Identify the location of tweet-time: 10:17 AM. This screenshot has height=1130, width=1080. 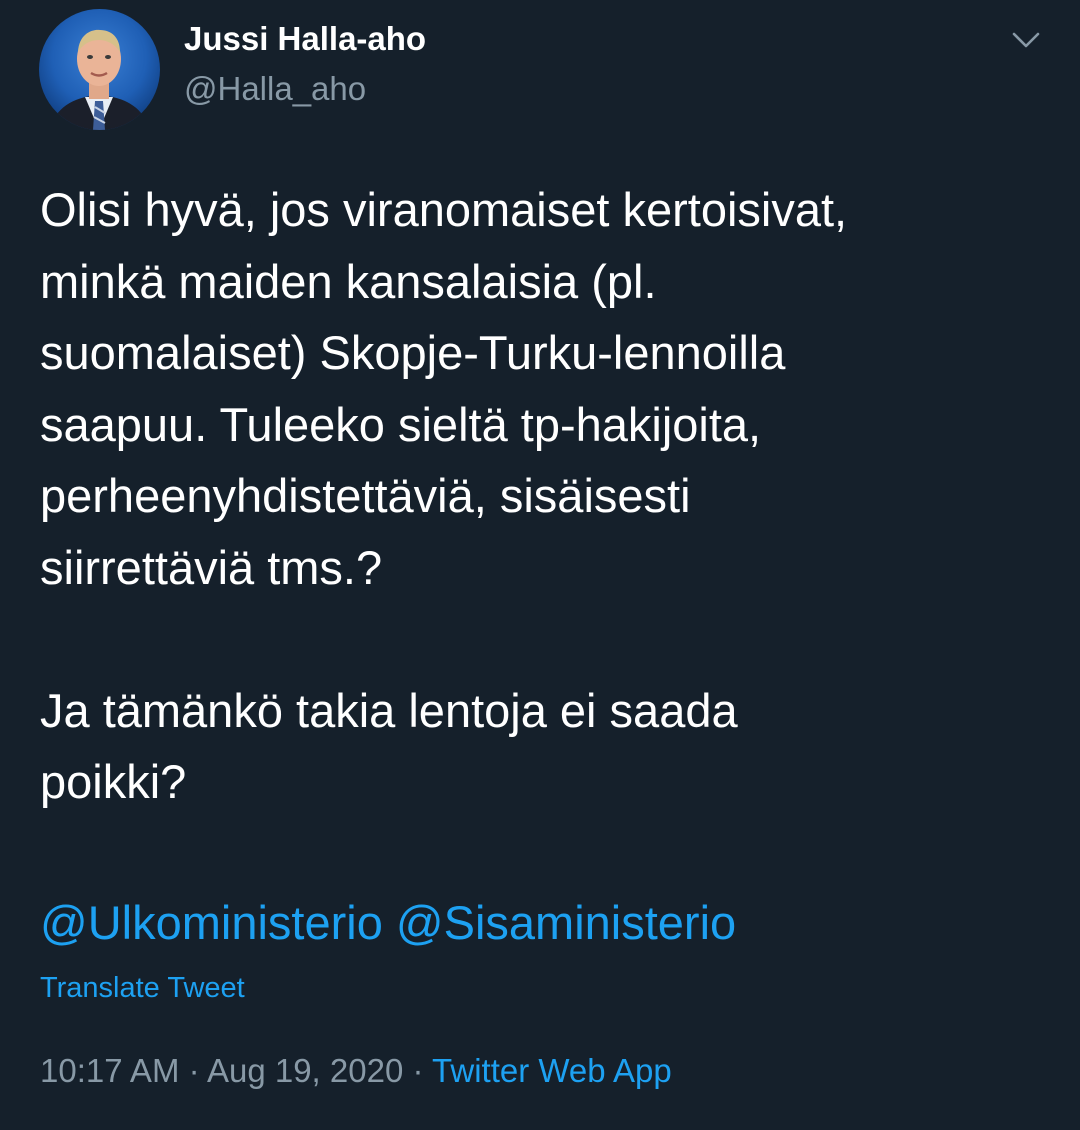
(109, 1070).